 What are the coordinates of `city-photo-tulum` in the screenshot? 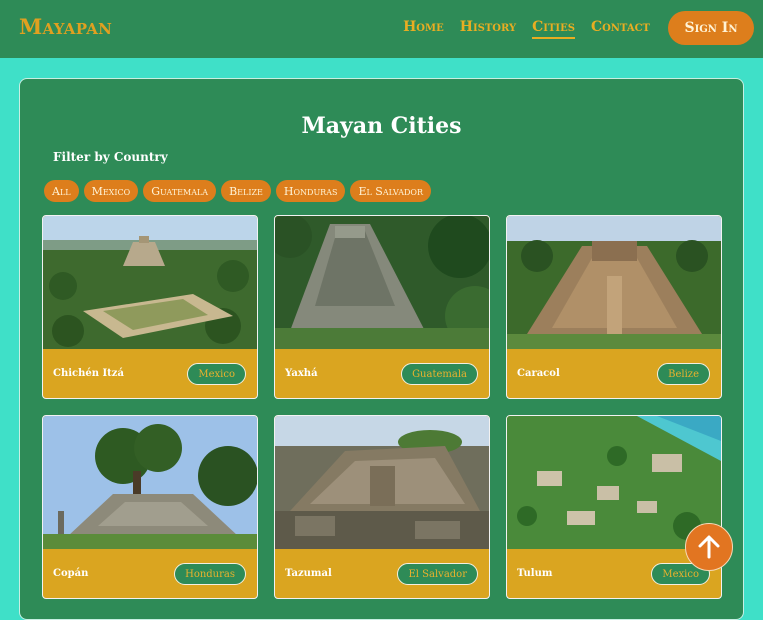 It's located at (614, 482).